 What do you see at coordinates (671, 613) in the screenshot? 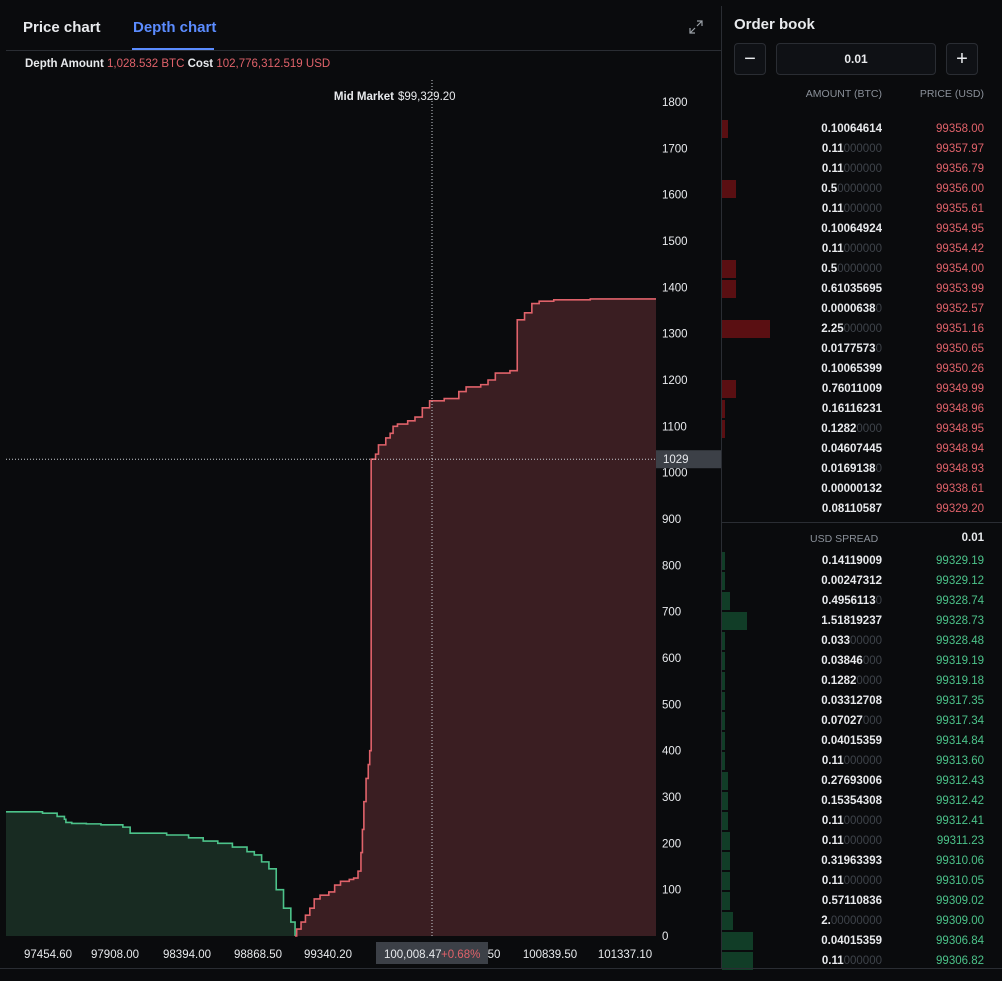
I see `y-tick-label: 700` at bounding box center [671, 613].